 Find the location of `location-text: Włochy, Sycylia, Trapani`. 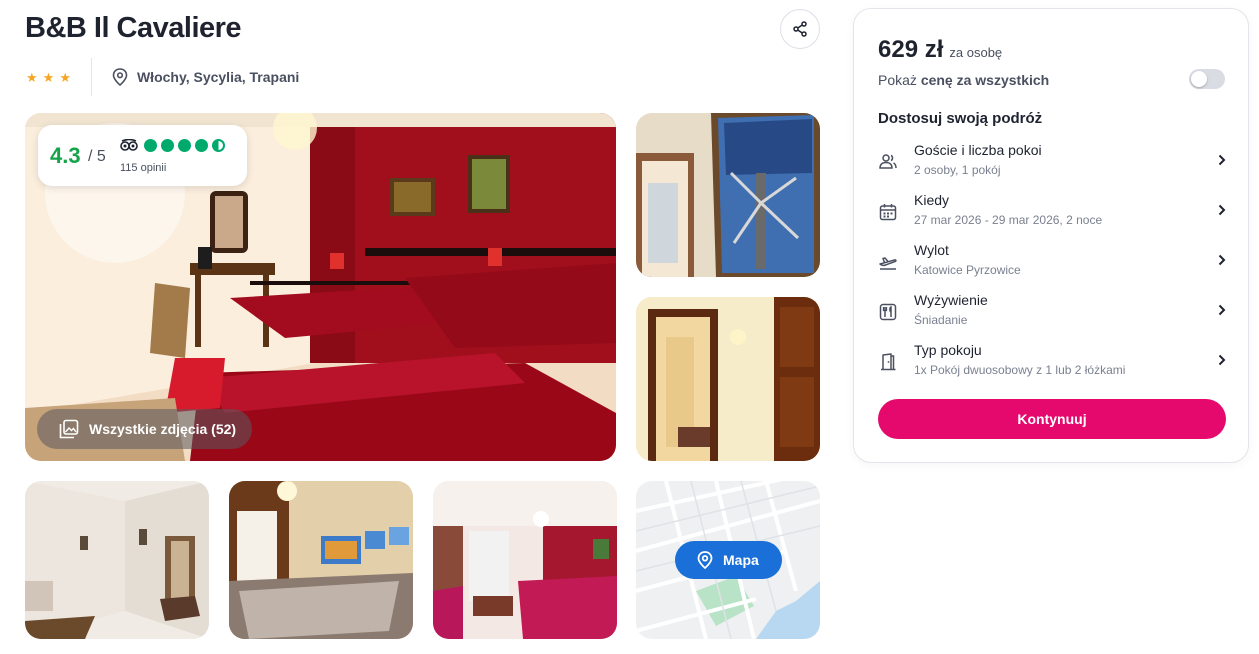

location-text: Włochy, Sycylia, Trapani is located at coordinates (218, 77).